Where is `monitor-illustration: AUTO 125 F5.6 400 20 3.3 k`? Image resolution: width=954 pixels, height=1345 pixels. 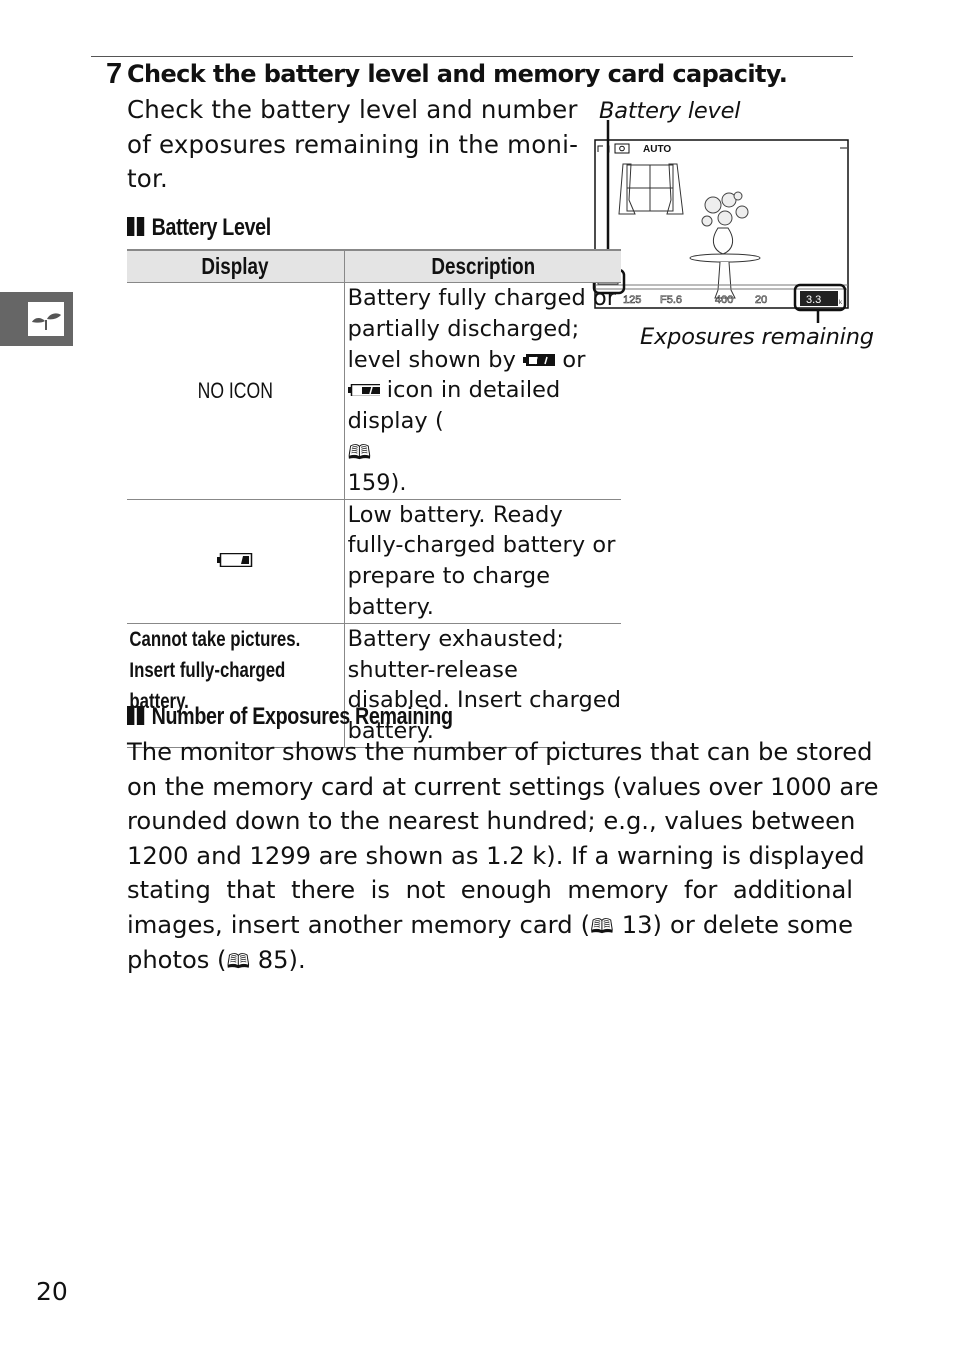
monitor-illustration: AUTO 125 F5.6 400 20 3.3 k is located at coordinates (720, 221).